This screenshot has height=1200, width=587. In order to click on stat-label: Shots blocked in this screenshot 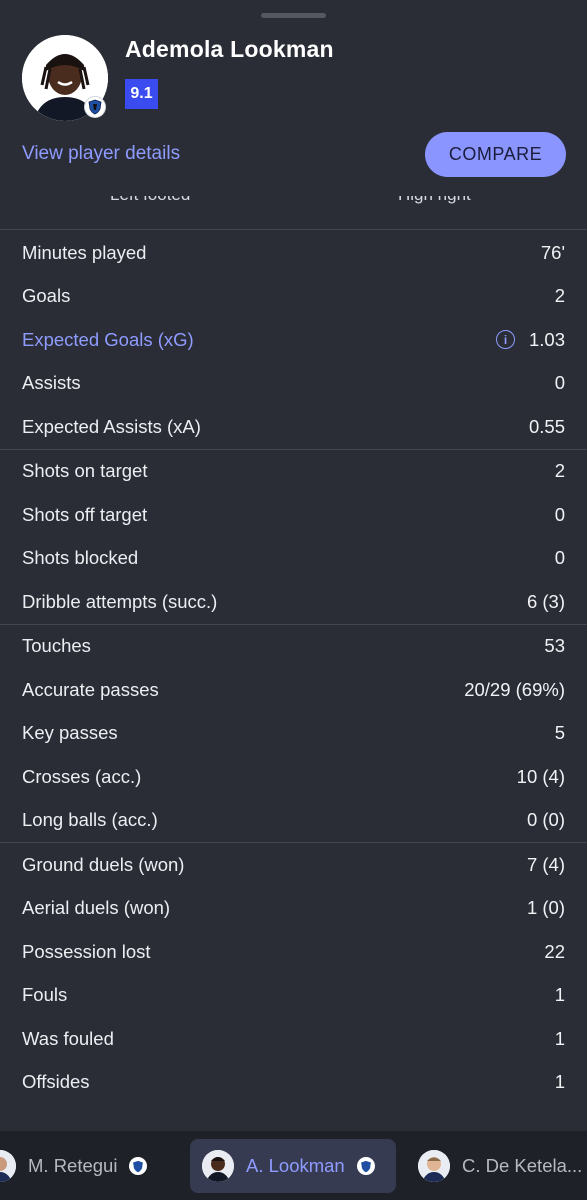, I will do `click(80, 558)`.